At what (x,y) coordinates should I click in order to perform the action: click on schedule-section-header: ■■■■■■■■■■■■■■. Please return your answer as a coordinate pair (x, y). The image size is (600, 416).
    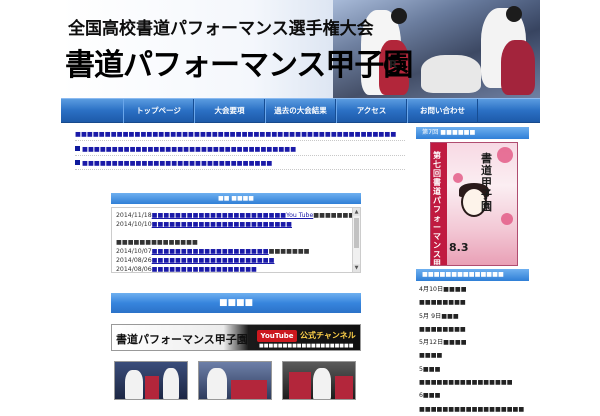
    Looking at the image, I should click on (472, 275).